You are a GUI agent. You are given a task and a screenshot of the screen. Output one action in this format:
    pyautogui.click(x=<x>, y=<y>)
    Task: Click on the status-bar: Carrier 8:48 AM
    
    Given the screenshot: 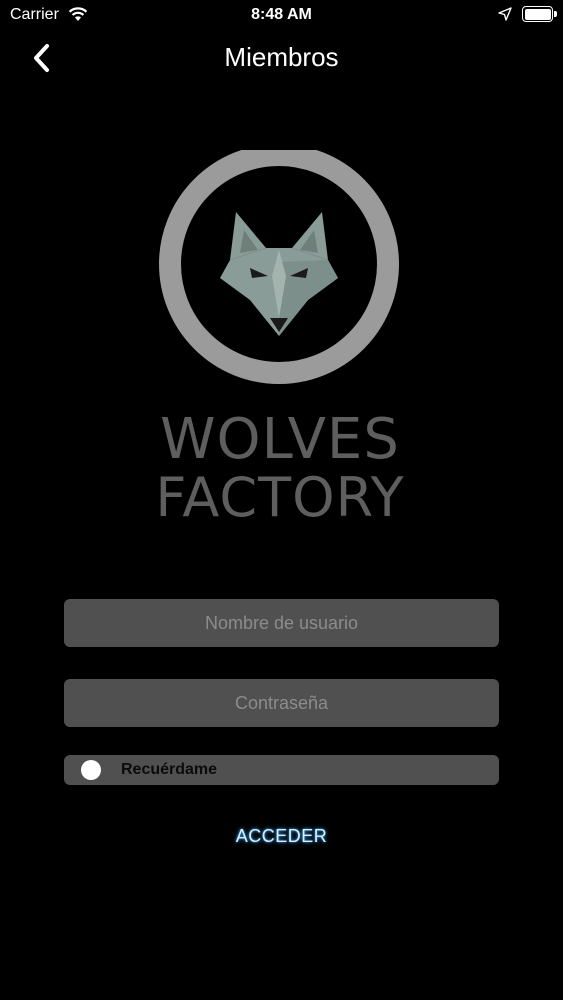 What is the action you would take?
    pyautogui.click(x=281, y=15)
    